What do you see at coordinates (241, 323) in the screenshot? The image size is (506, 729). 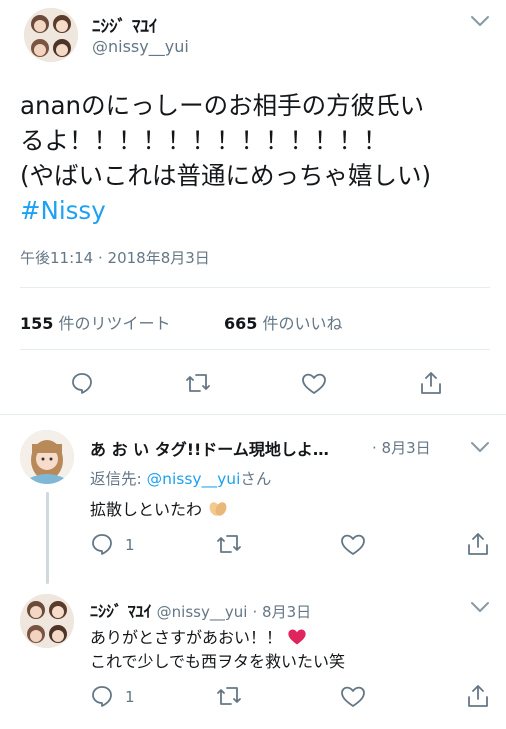 I see `likes-count: 665` at bounding box center [241, 323].